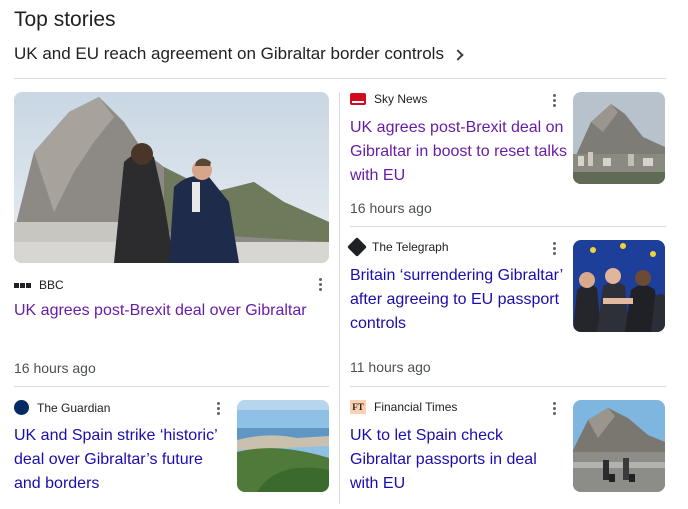 This screenshot has width=688, height=509. I want to click on story-thumbnail-guardian, so click(283, 446).